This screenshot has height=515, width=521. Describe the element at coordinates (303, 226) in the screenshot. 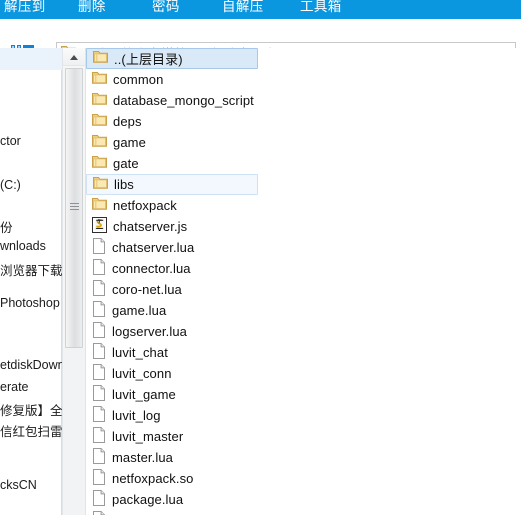

I see `file-list-row: chatserver.js` at that location.